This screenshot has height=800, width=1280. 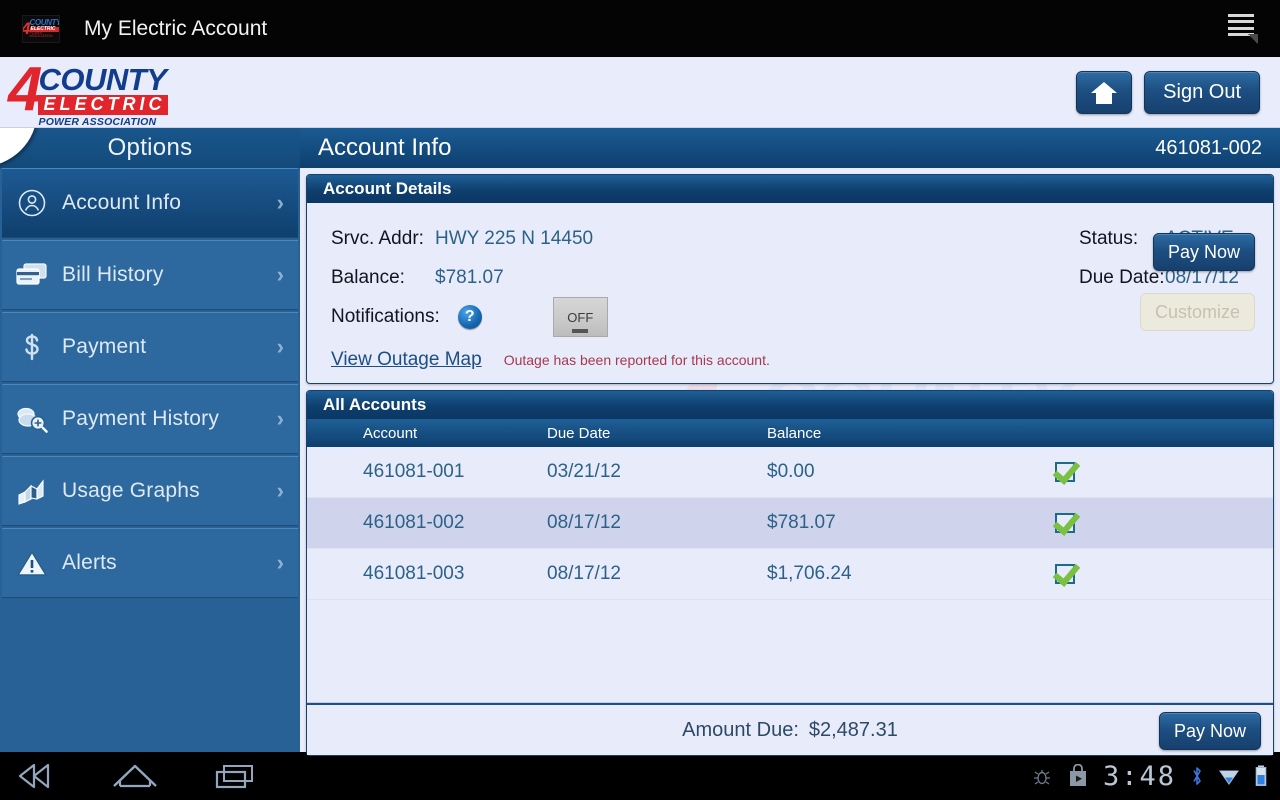 What do you see at coordinates (414, 573) in the screenshot?
I see `cell-account: 461081-003` at bounding box center [414, 573].